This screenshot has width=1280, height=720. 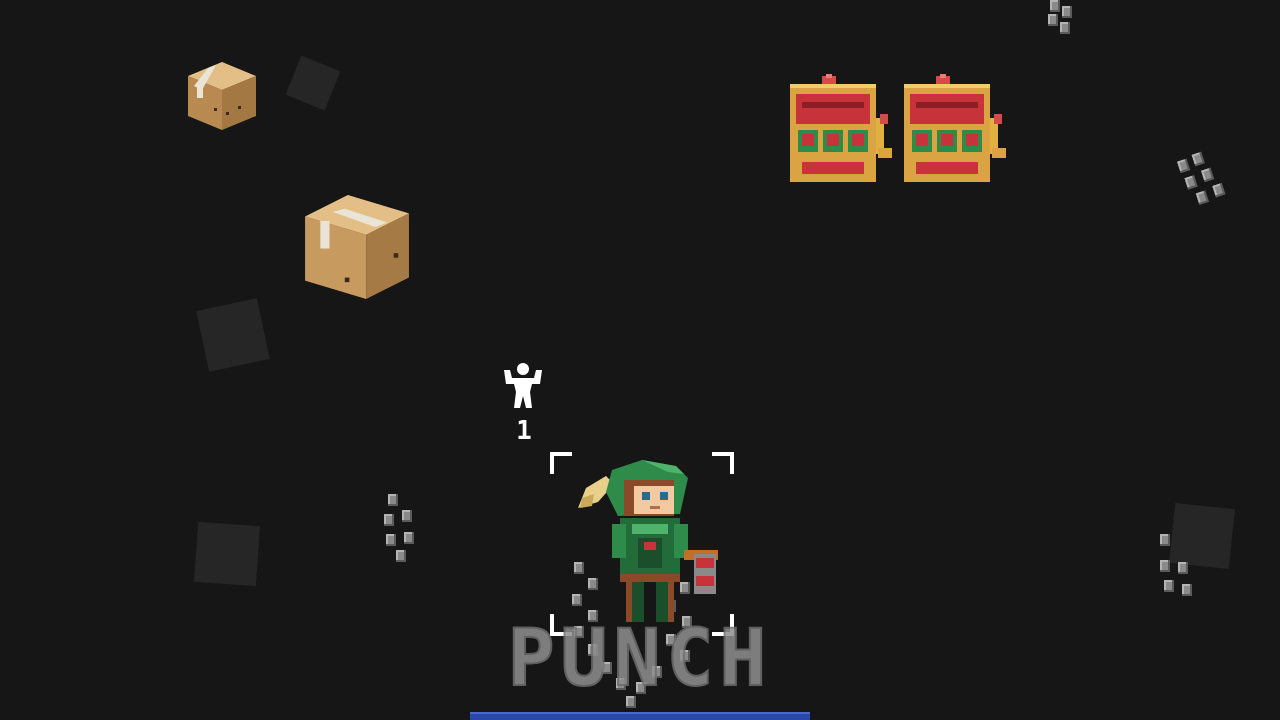 I want to click on punch-action-label: PUNCH, so click(x=640, y=659).